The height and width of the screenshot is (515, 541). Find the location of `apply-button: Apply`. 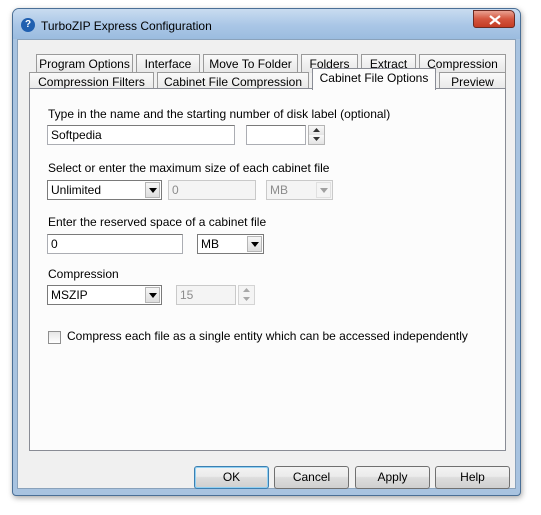

apply-button: Apply is located at coordinates (392, 477).